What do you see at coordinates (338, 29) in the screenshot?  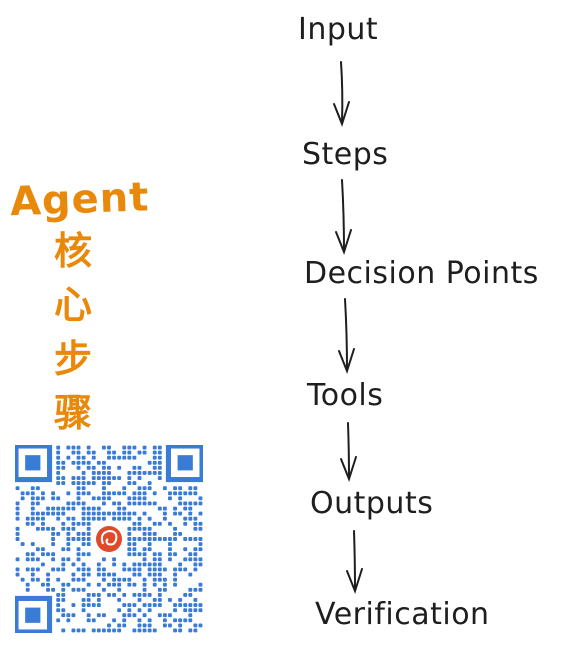 I see `step-input: Input` at bounding box center [338, 29].